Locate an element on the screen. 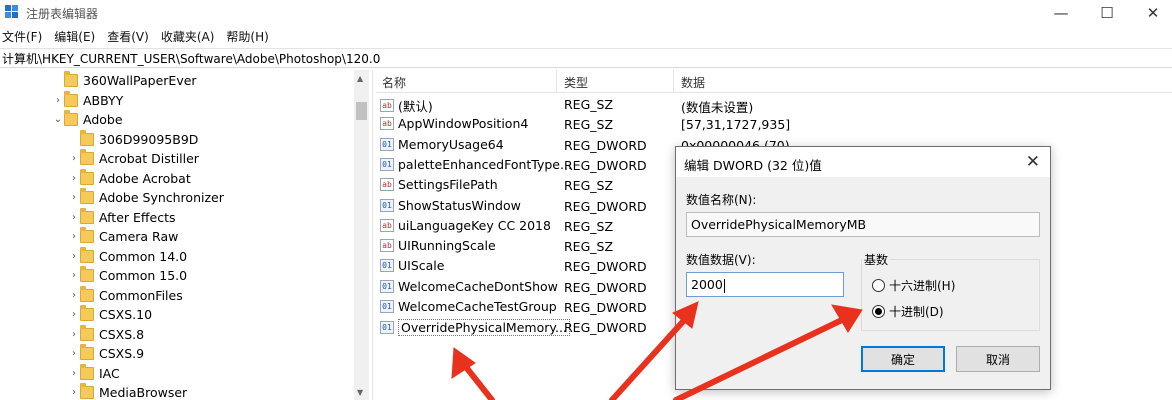 Image resolution: width=1172 pixels, height=400 pixels. tree-item-label: Common 14.0 is located at coordinates (143, 256).